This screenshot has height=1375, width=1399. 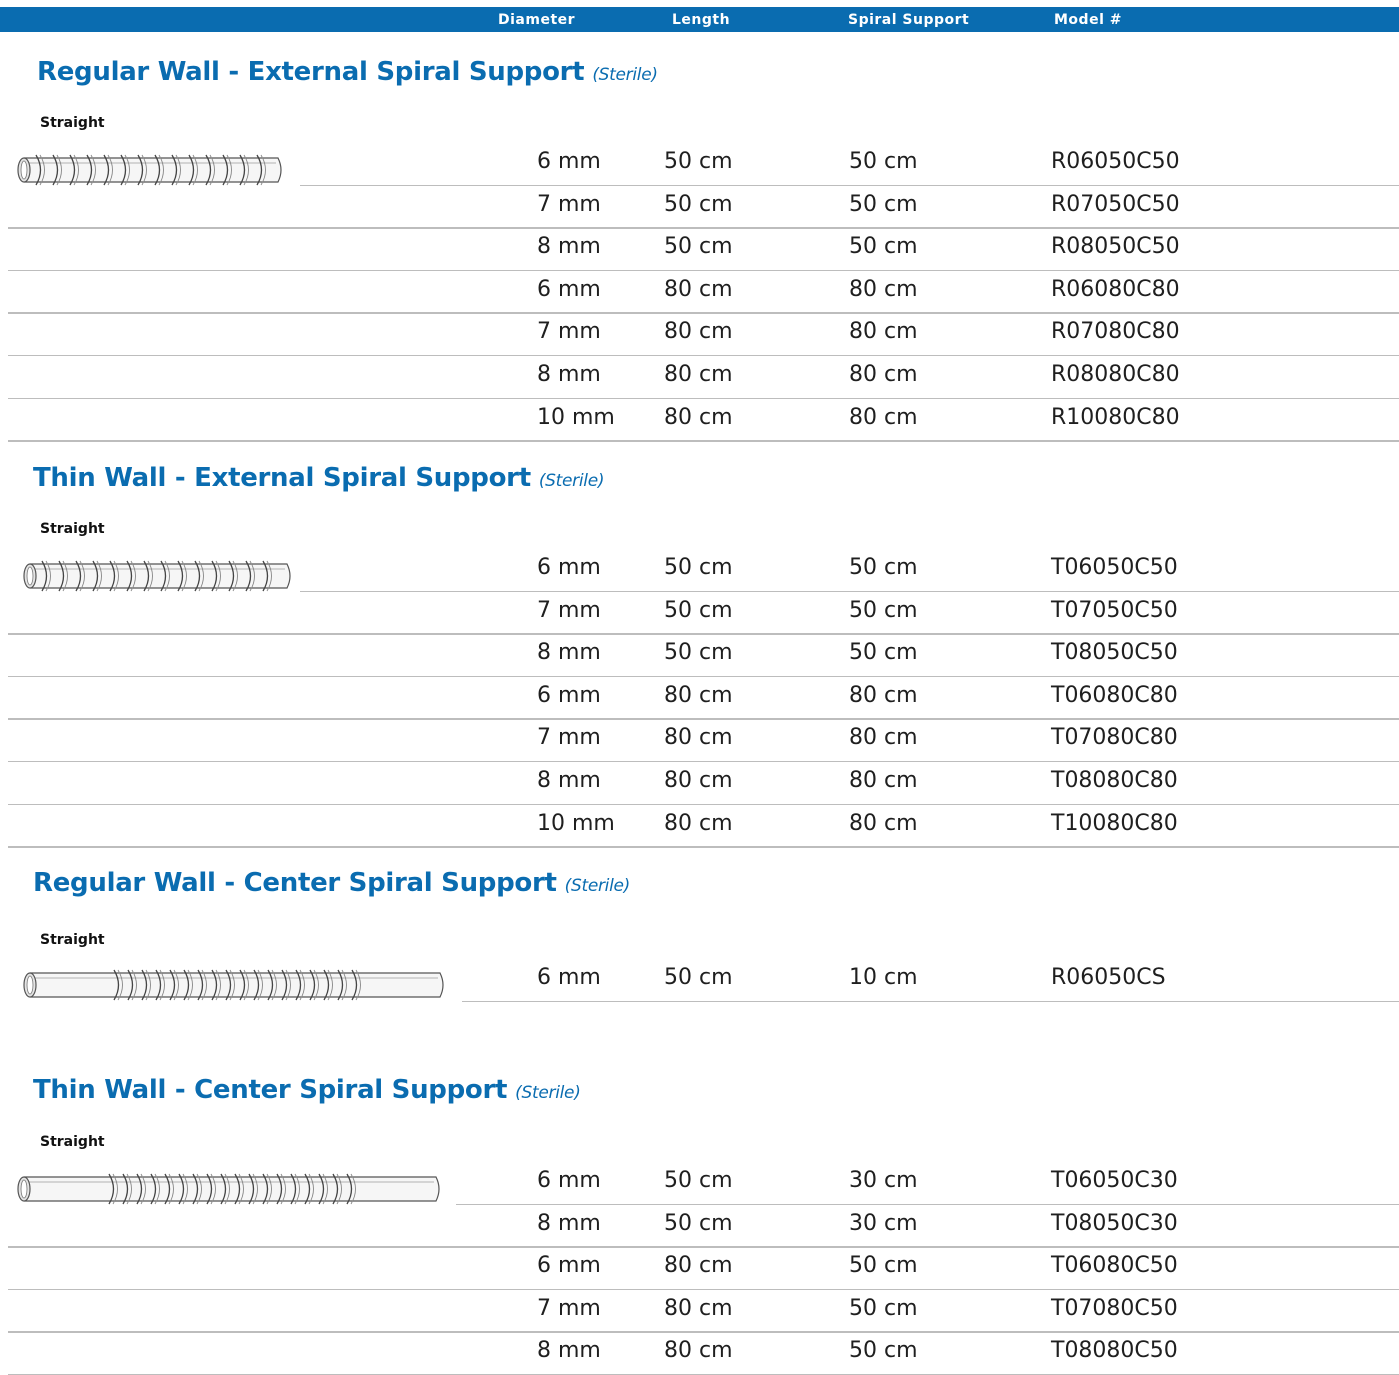 I want to click on table-row: 7 mm 80 cm 80 cm T07080C80, so click(x=699, y=741).